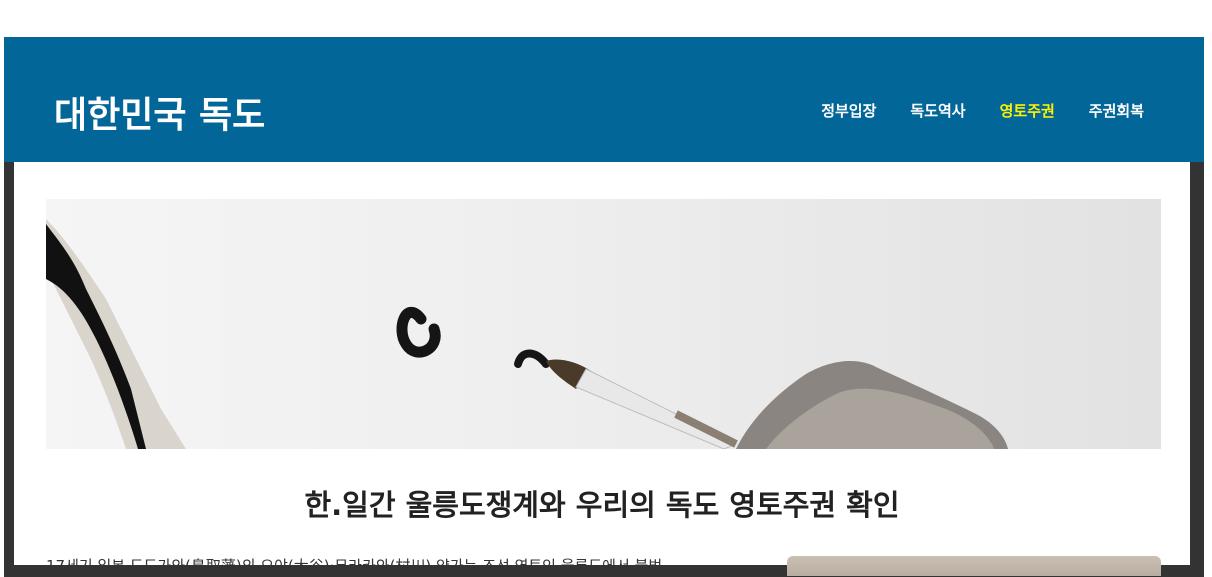 Image resolution: width=1212 pixels, height=577 pixels. I want to click on nav-item-territorial-sovereignty: 영토주권, so click(1027, 110).